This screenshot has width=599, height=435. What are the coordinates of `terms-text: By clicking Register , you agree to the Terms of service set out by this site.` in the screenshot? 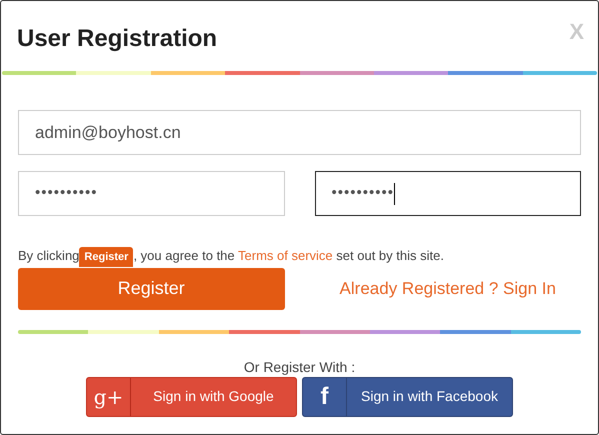 It's located at (299, 256).